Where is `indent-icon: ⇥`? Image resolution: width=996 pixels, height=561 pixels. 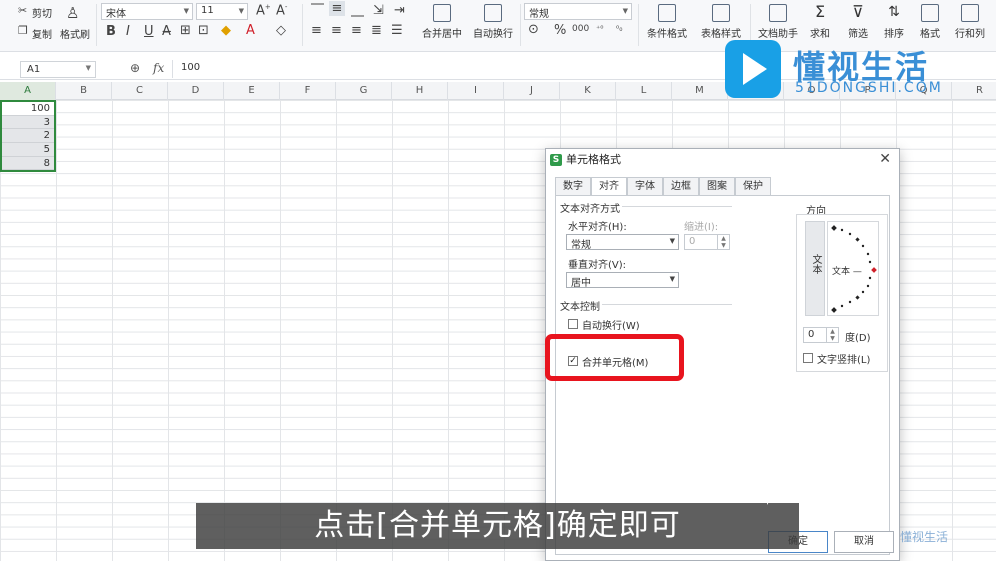 indent-icon: ⇥ is located at coordinates (399, 10).